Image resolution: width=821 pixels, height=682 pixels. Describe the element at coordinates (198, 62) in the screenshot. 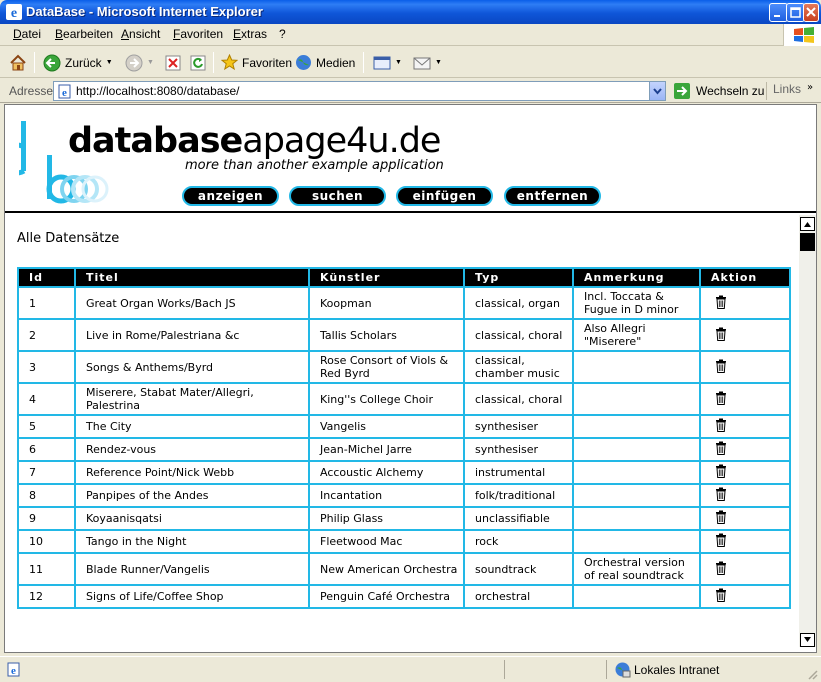

I see `refresh-button` at that location.